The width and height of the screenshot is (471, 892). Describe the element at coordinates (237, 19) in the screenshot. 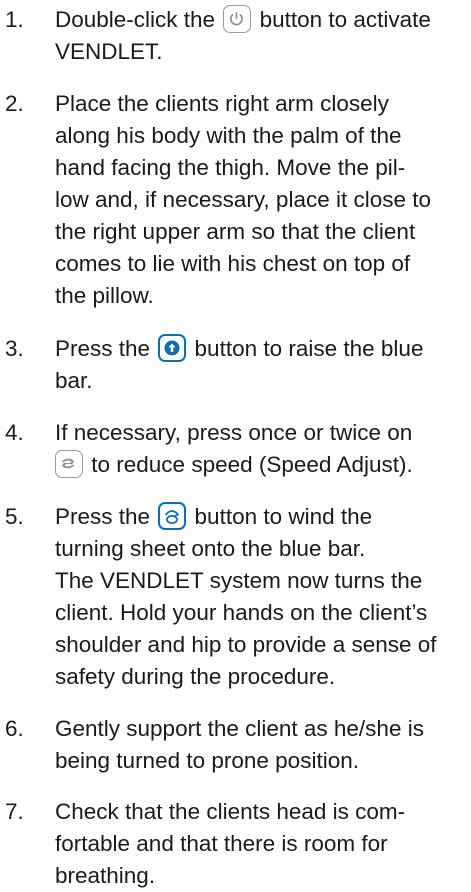

I see `power-icon` at that location.